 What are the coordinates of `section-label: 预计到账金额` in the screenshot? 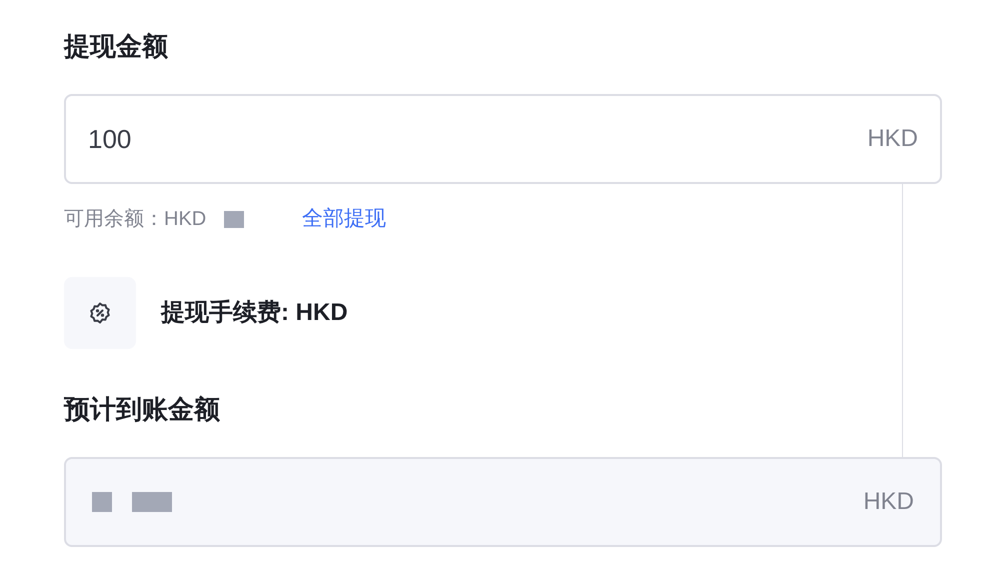 It's located at (142, 409).